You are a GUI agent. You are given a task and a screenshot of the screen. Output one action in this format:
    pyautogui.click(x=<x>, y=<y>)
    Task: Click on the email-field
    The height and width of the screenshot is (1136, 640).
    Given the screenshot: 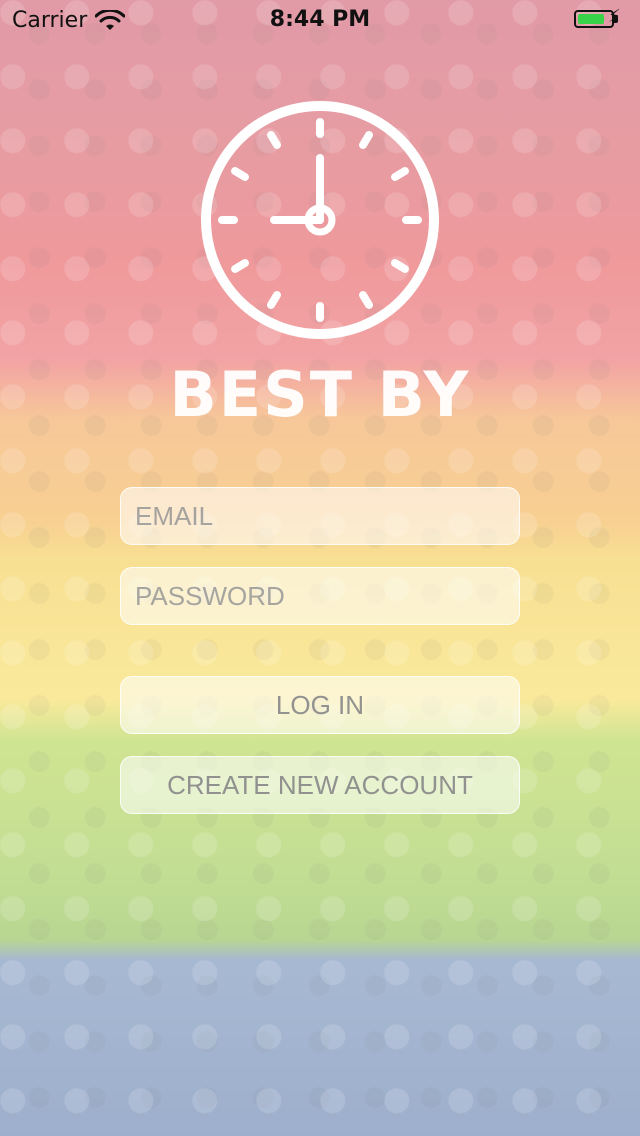 What is the action you would take?
    pyautogui.click(x=320, y=516)
    